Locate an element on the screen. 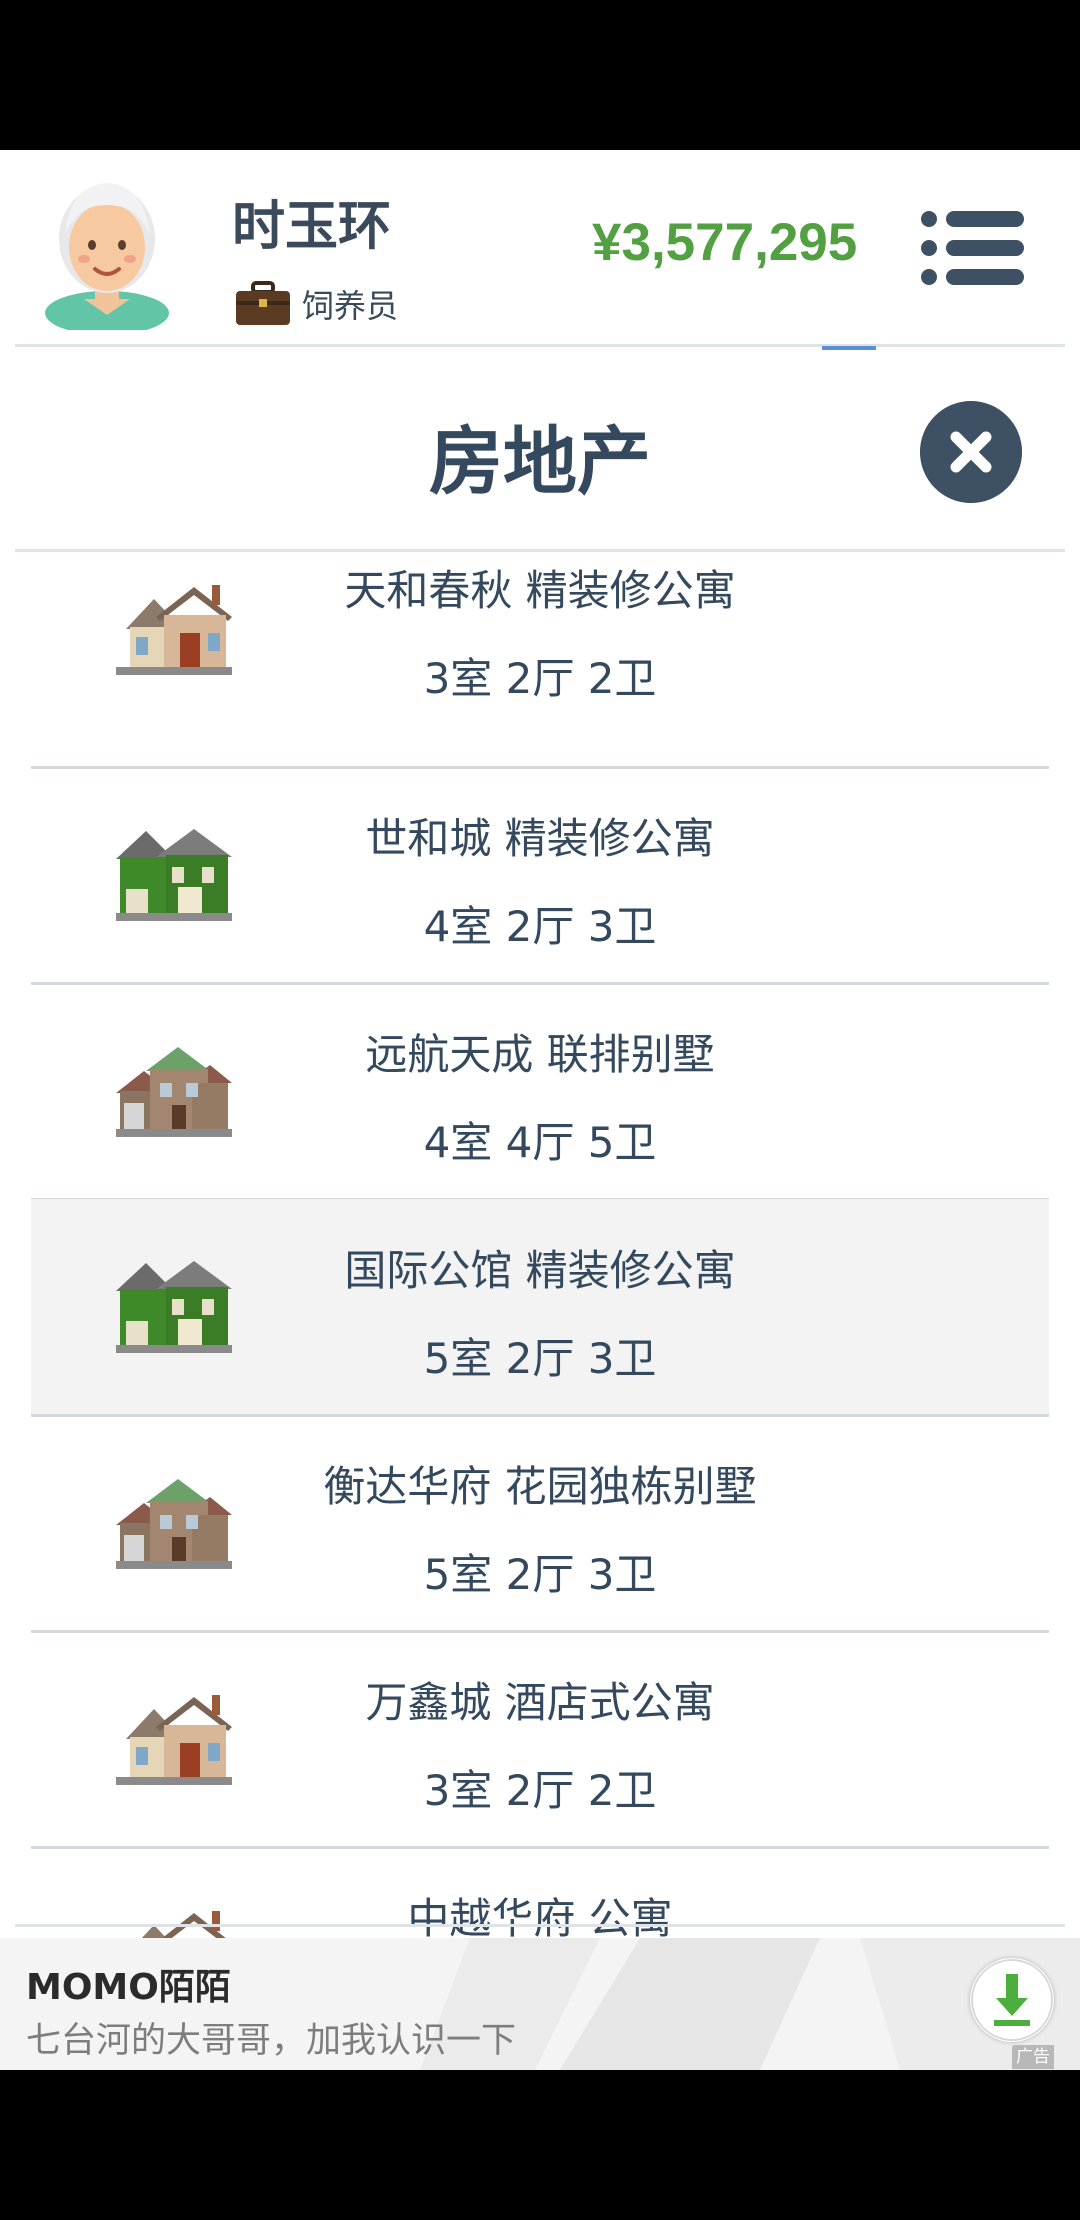 This screenshot has width=1080, height=2220. briefcase-icon is located at coordinates (263, 303).